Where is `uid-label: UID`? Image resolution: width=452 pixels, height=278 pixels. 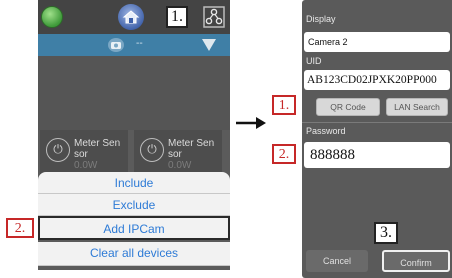 uid-label: UID is located at coordinates (314, 61).